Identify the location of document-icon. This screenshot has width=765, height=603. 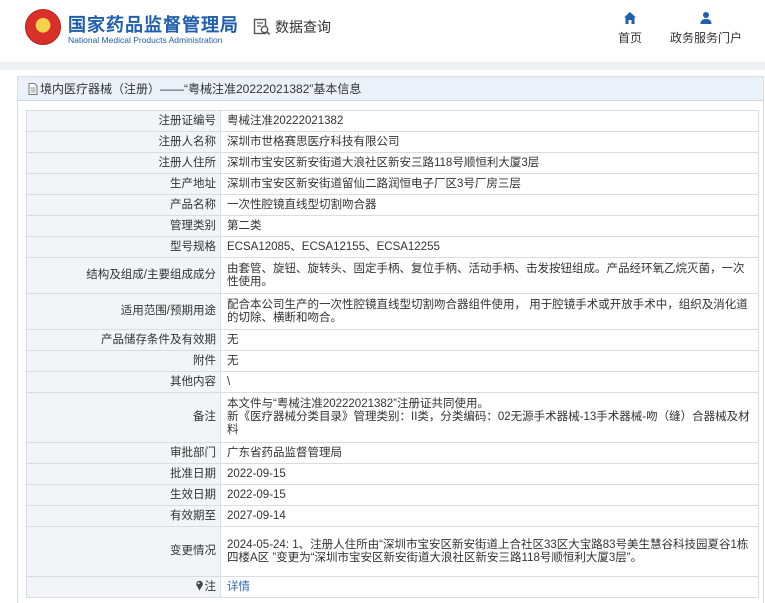
(33, 88).